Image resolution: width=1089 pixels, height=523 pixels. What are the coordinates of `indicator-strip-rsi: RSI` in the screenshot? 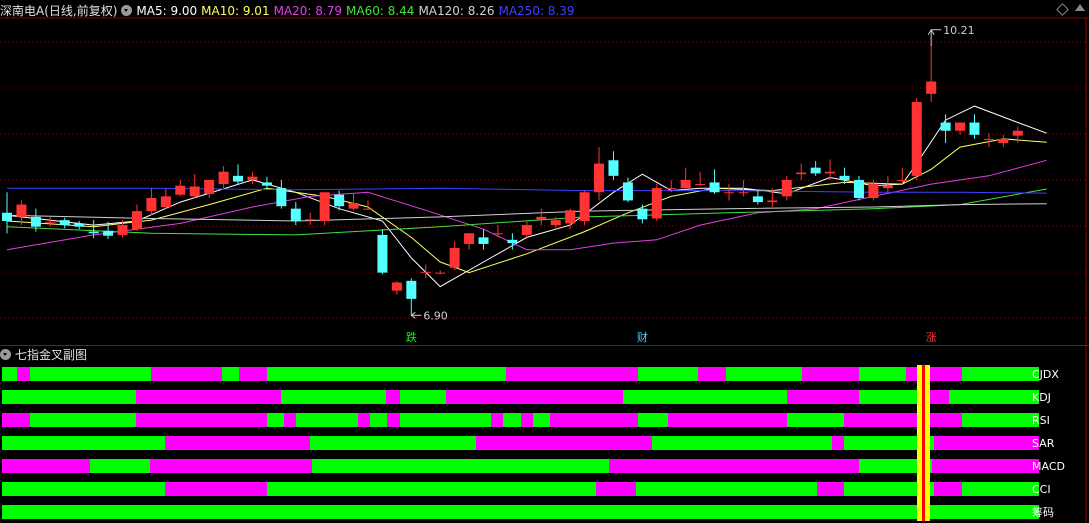 It's located at (526, 420).